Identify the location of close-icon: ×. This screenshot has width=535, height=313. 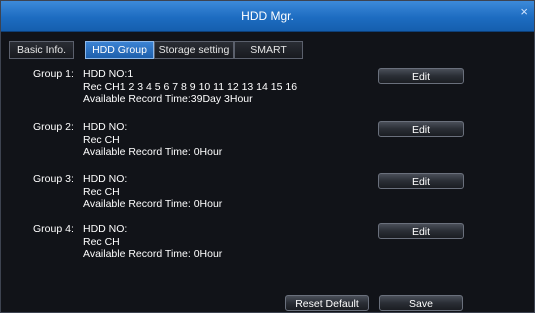
(524, 11).